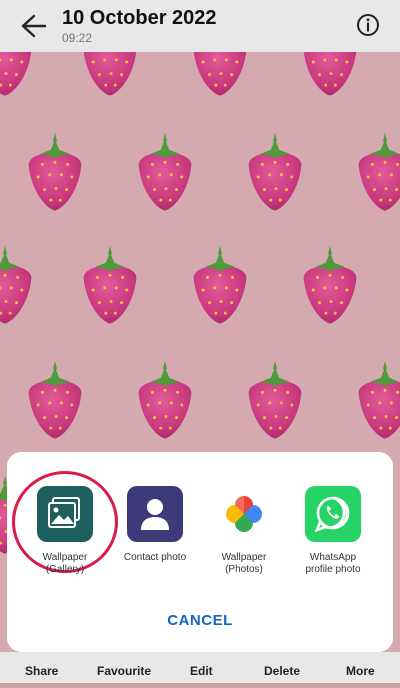 The width and height of the screenshot is (400, 688). Describe the element at coordinates (41, 671) in the screenshot. I see `share-button: Share` at that location.